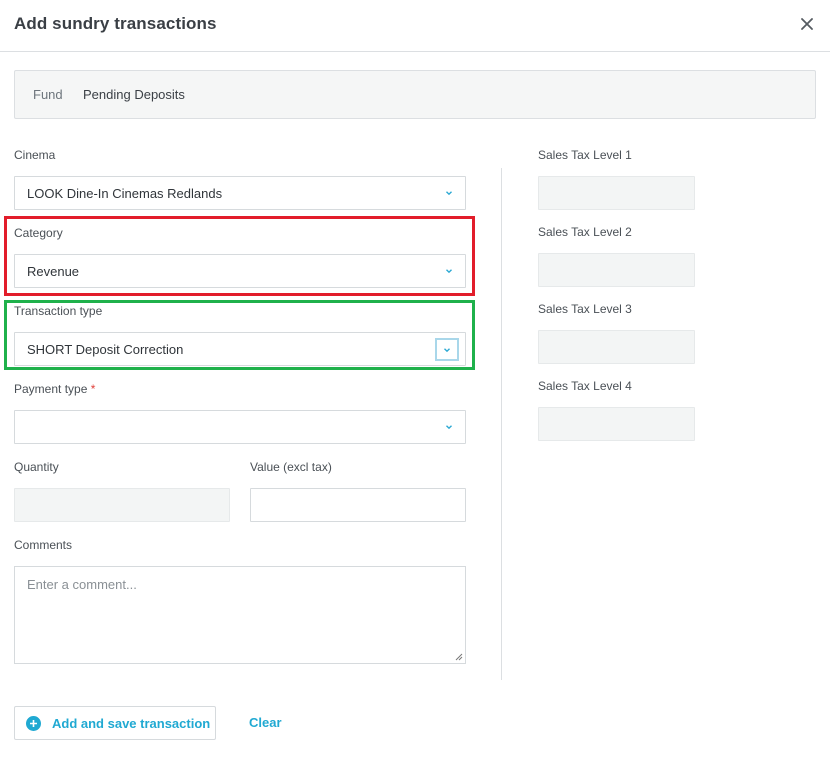  What do you see at coordinates (240, 193) in the screenshot?
I see `cinema-select: LOOK Dine-In Cinemas Redlands` at bounding box center [240, 193].